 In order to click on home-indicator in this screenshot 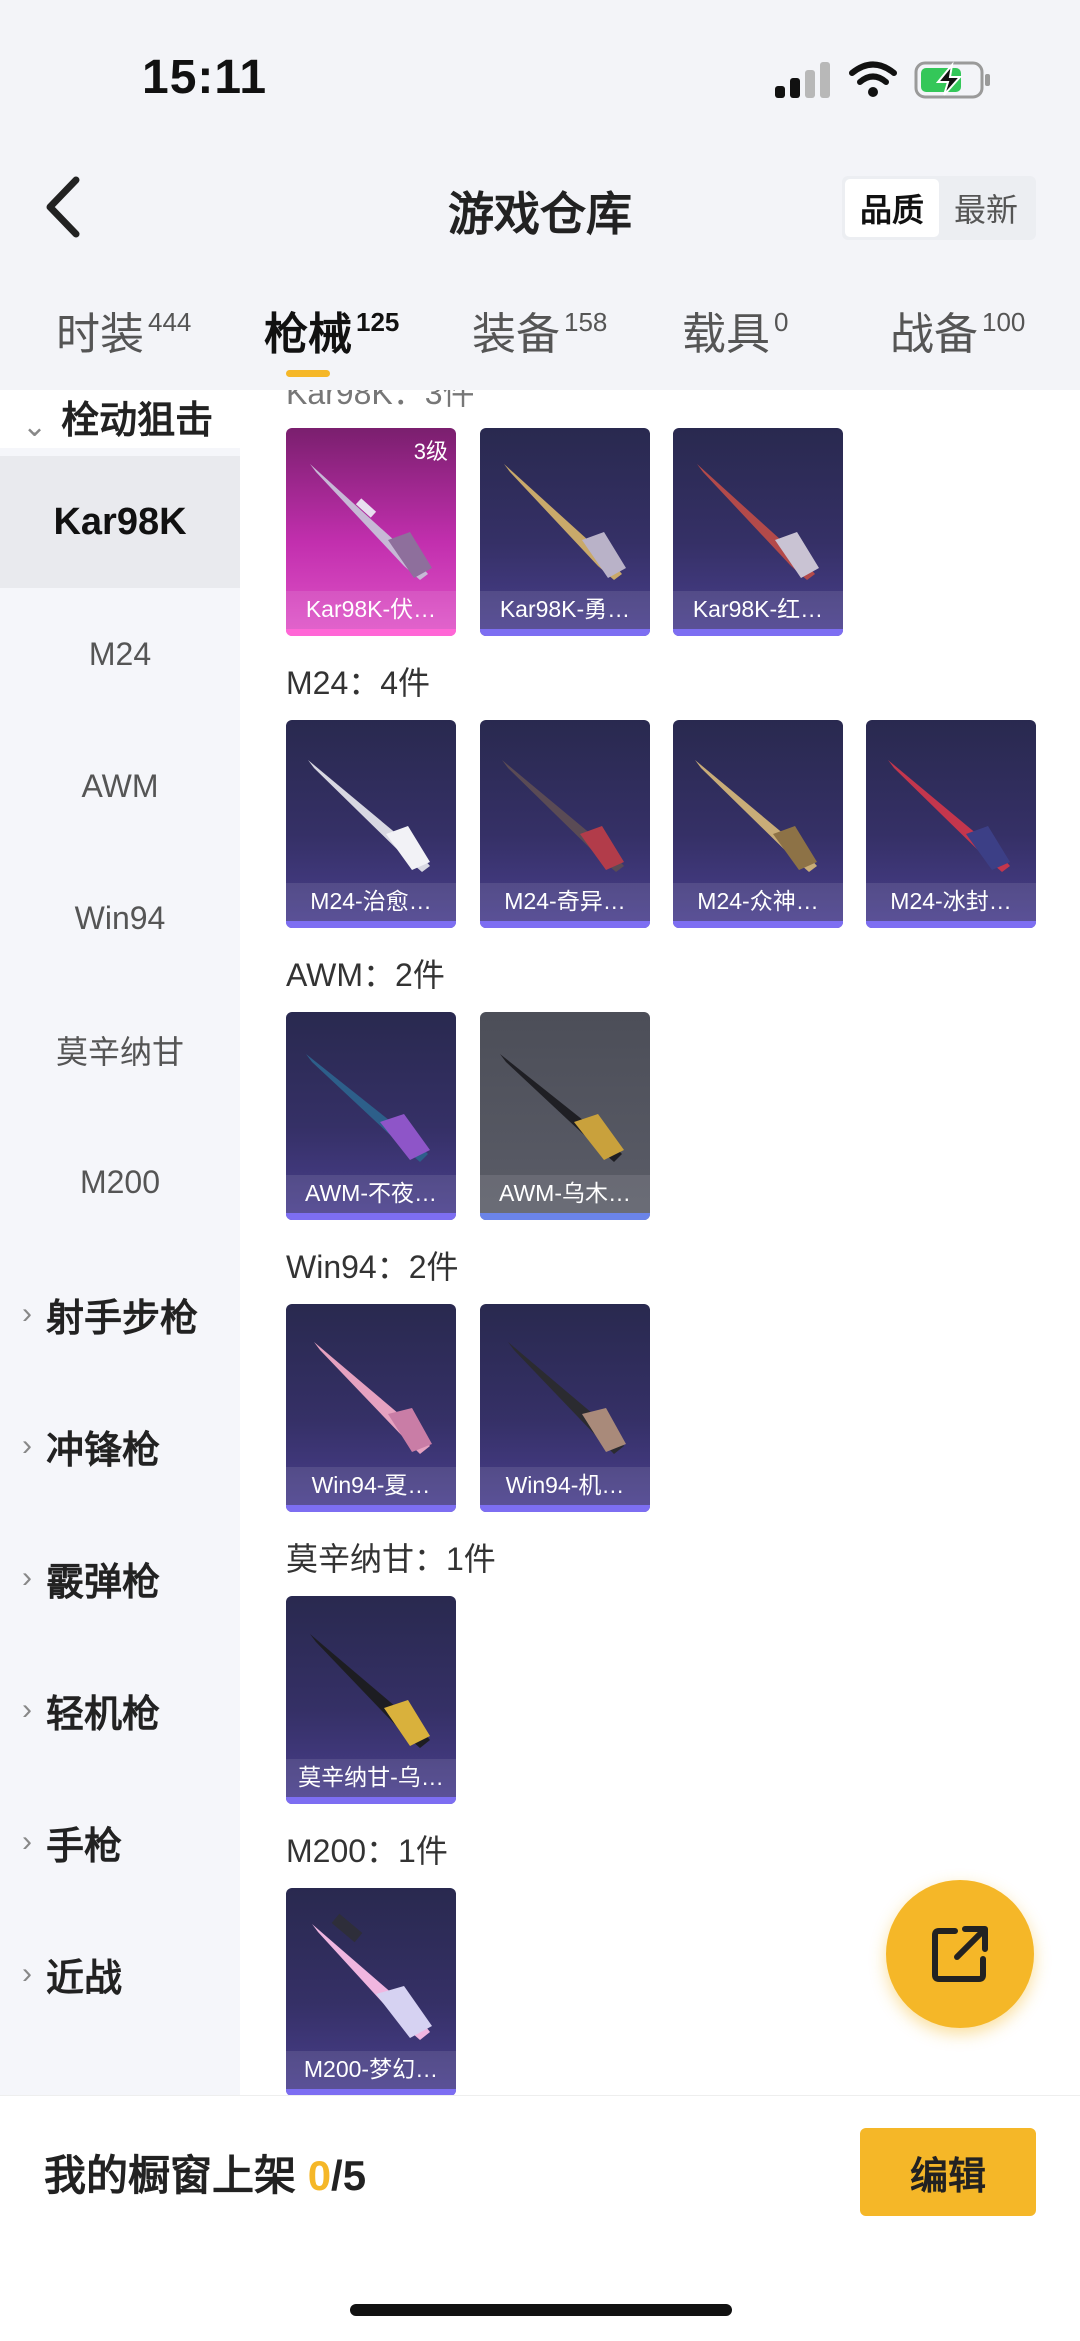, I will do `click(541, 2310)`.